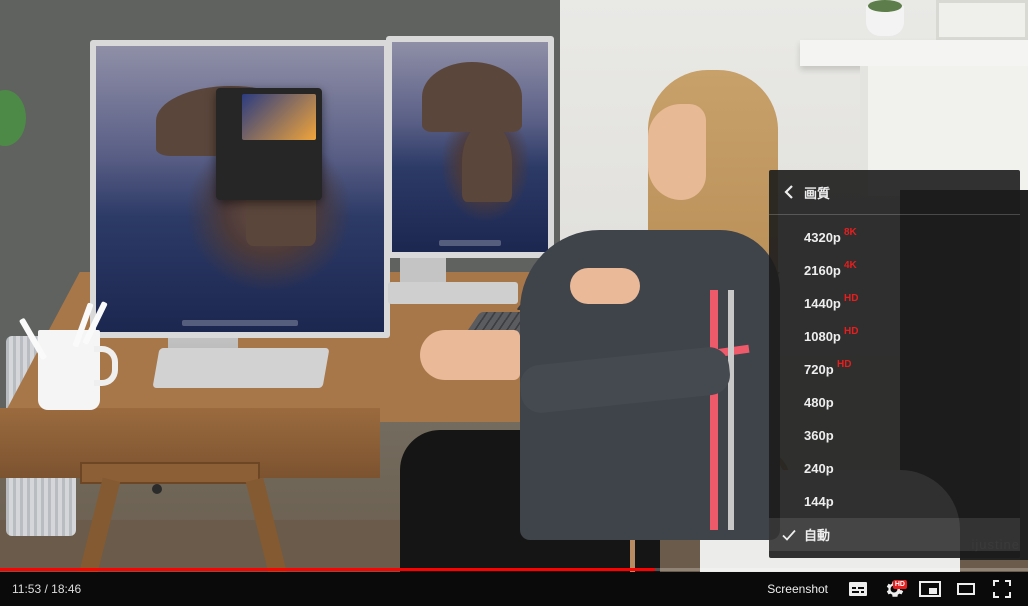 The image size is (1028, 606). I want to click on mantel, so click(914, 53).